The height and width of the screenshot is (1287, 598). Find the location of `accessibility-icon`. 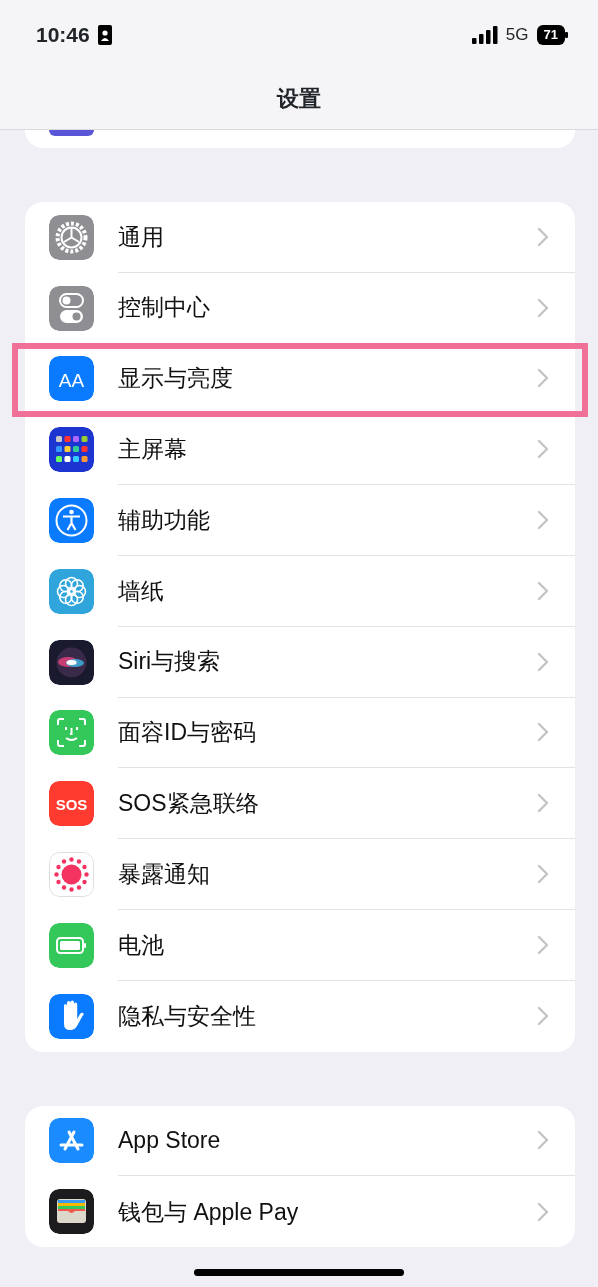

accessibility-icon is located at coordinates (71, 521).